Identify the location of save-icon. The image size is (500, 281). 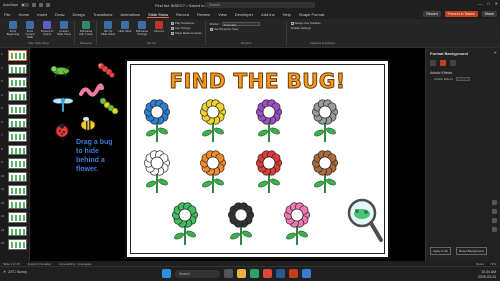
(34, 5).